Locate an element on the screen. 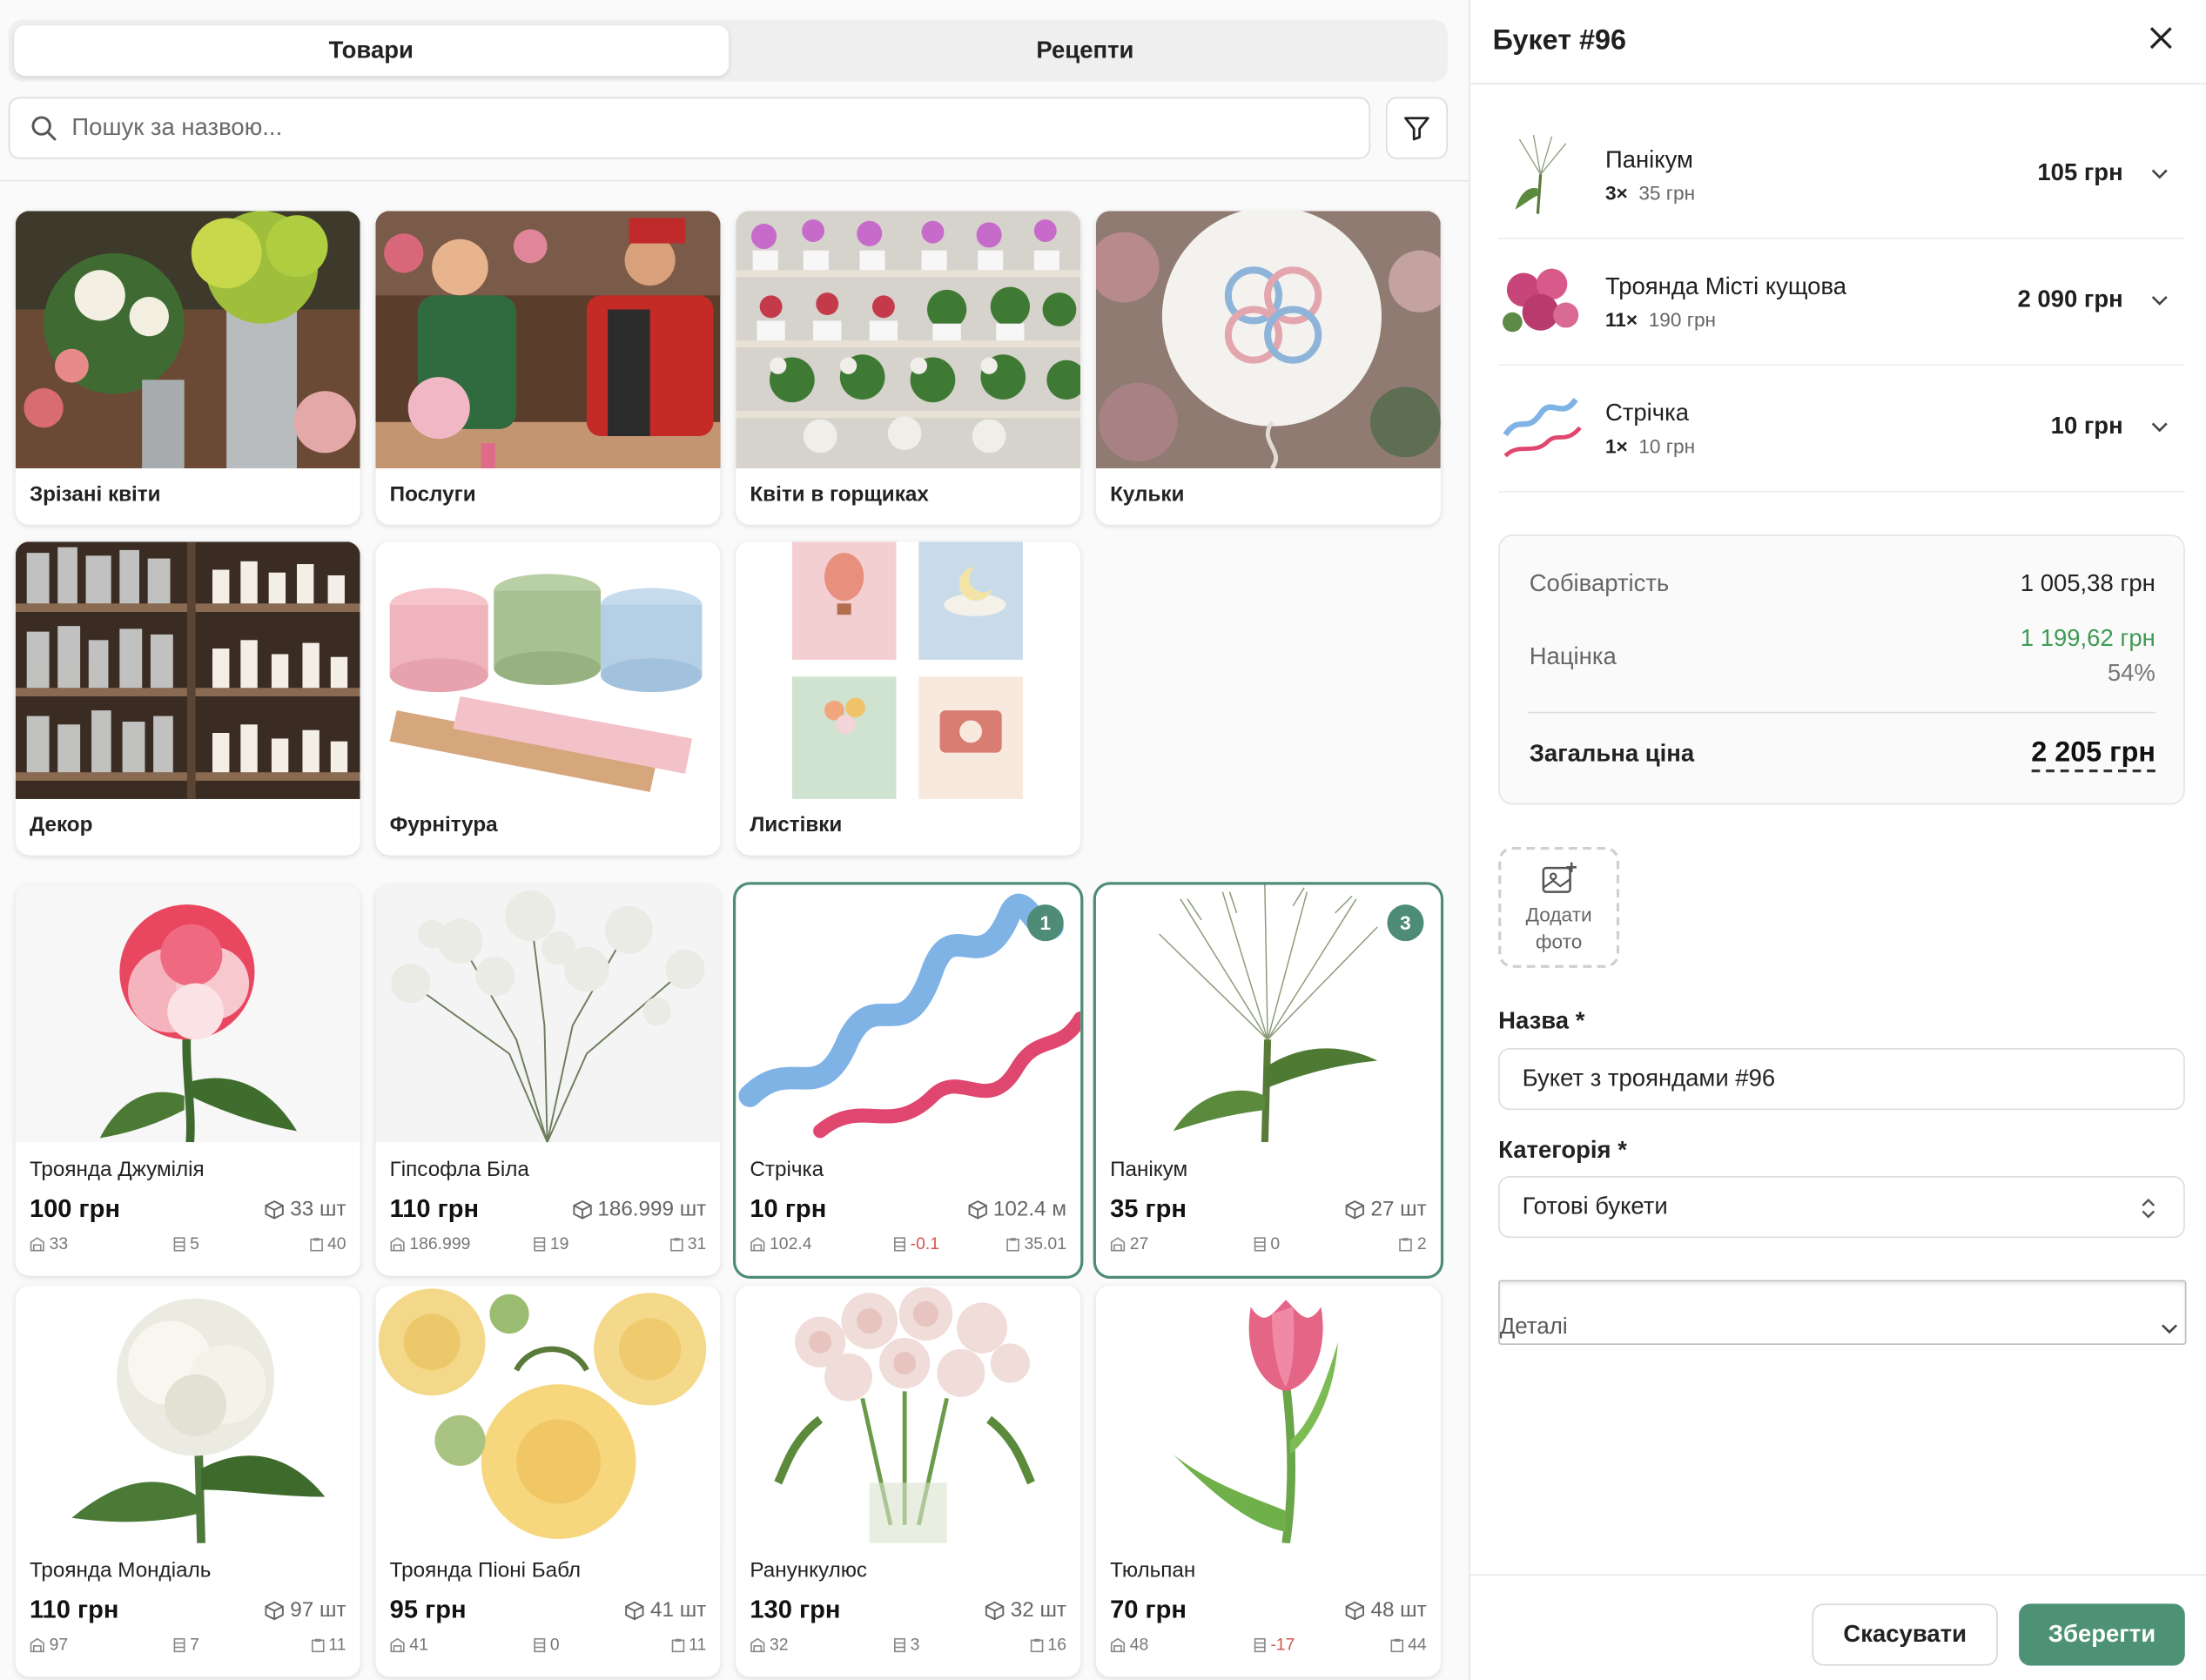 The height and width of the screenshot is (1680, 2206). meta-orders: 40 is located at coordinates (328, 1243).